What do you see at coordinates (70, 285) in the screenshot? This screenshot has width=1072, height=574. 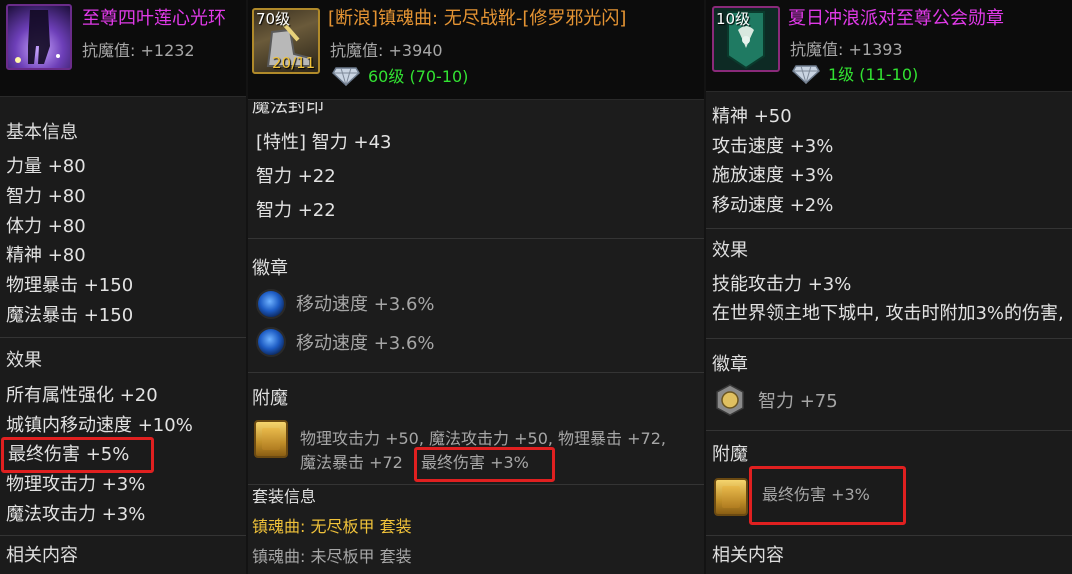 I see `stat-line: 物理暴击 +150` at bounding box center [70, 285].